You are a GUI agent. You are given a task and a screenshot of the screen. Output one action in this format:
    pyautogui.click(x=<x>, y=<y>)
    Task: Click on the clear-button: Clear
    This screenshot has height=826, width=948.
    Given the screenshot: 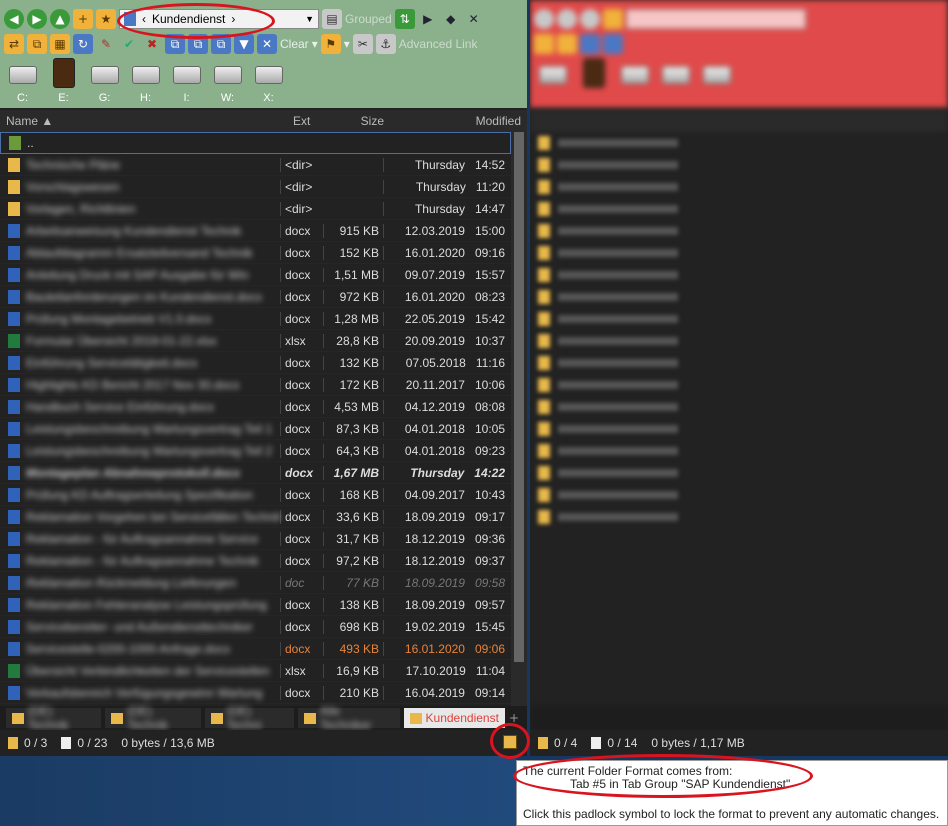 What is the action you would take?
    pyautogui.click(x=294, y=44)
    